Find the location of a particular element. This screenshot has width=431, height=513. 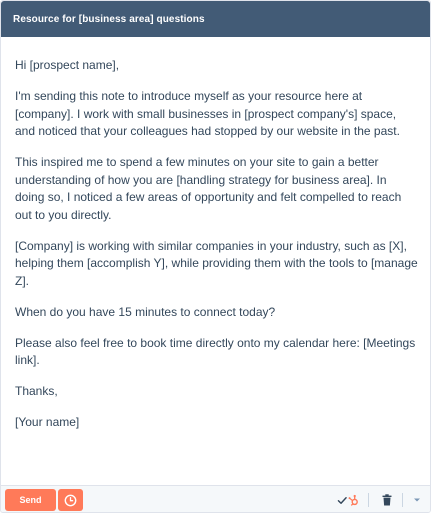

composer-footer: Send is located at coordinates (215, 498).